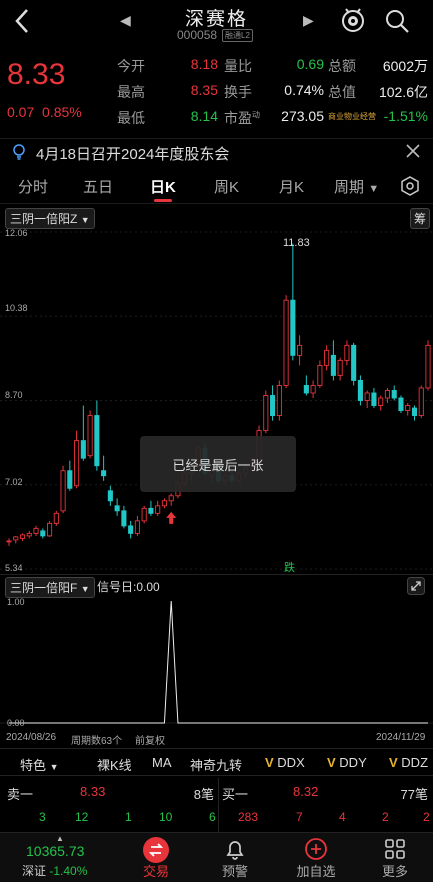 The image size is (433, 882). What do you see at coordinates (285, 762) in the screenshot?
I see `feature-ddx: V DDX` at bounding box center [285, 762].